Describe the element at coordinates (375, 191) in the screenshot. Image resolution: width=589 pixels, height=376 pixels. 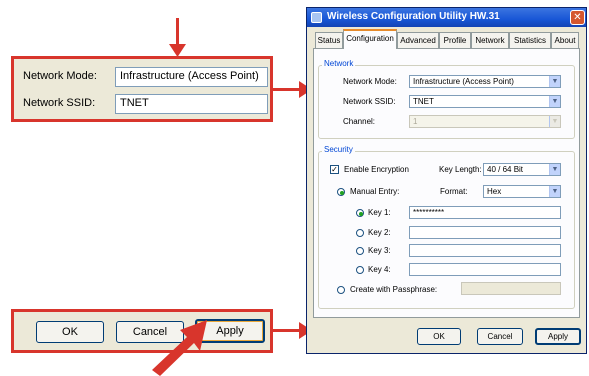
I see `manual-entry-label: Manual Entry:` at that location.